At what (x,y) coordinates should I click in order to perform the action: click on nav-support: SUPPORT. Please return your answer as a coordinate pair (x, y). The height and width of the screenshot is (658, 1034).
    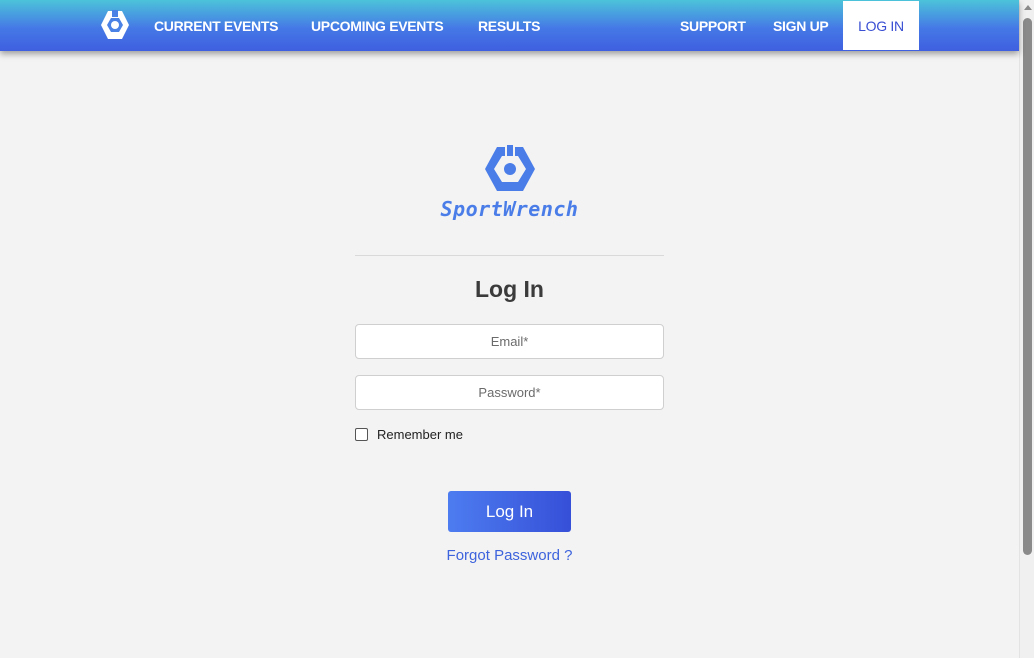
    Looking at the image, I should click on (713, 25).